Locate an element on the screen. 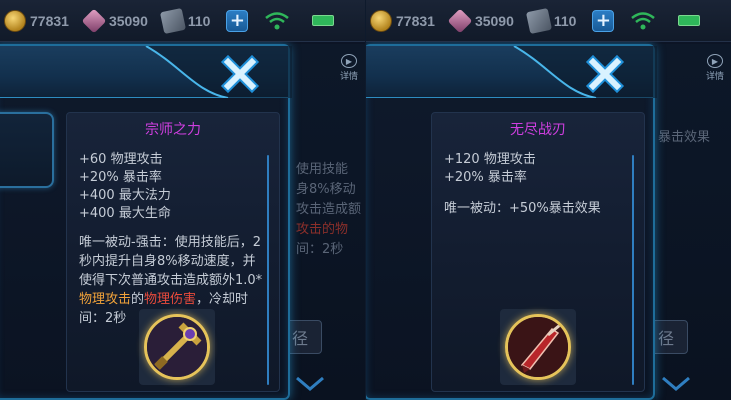  physical-attack-highlight: 物理攻击 is located at coordinates (105, 299).